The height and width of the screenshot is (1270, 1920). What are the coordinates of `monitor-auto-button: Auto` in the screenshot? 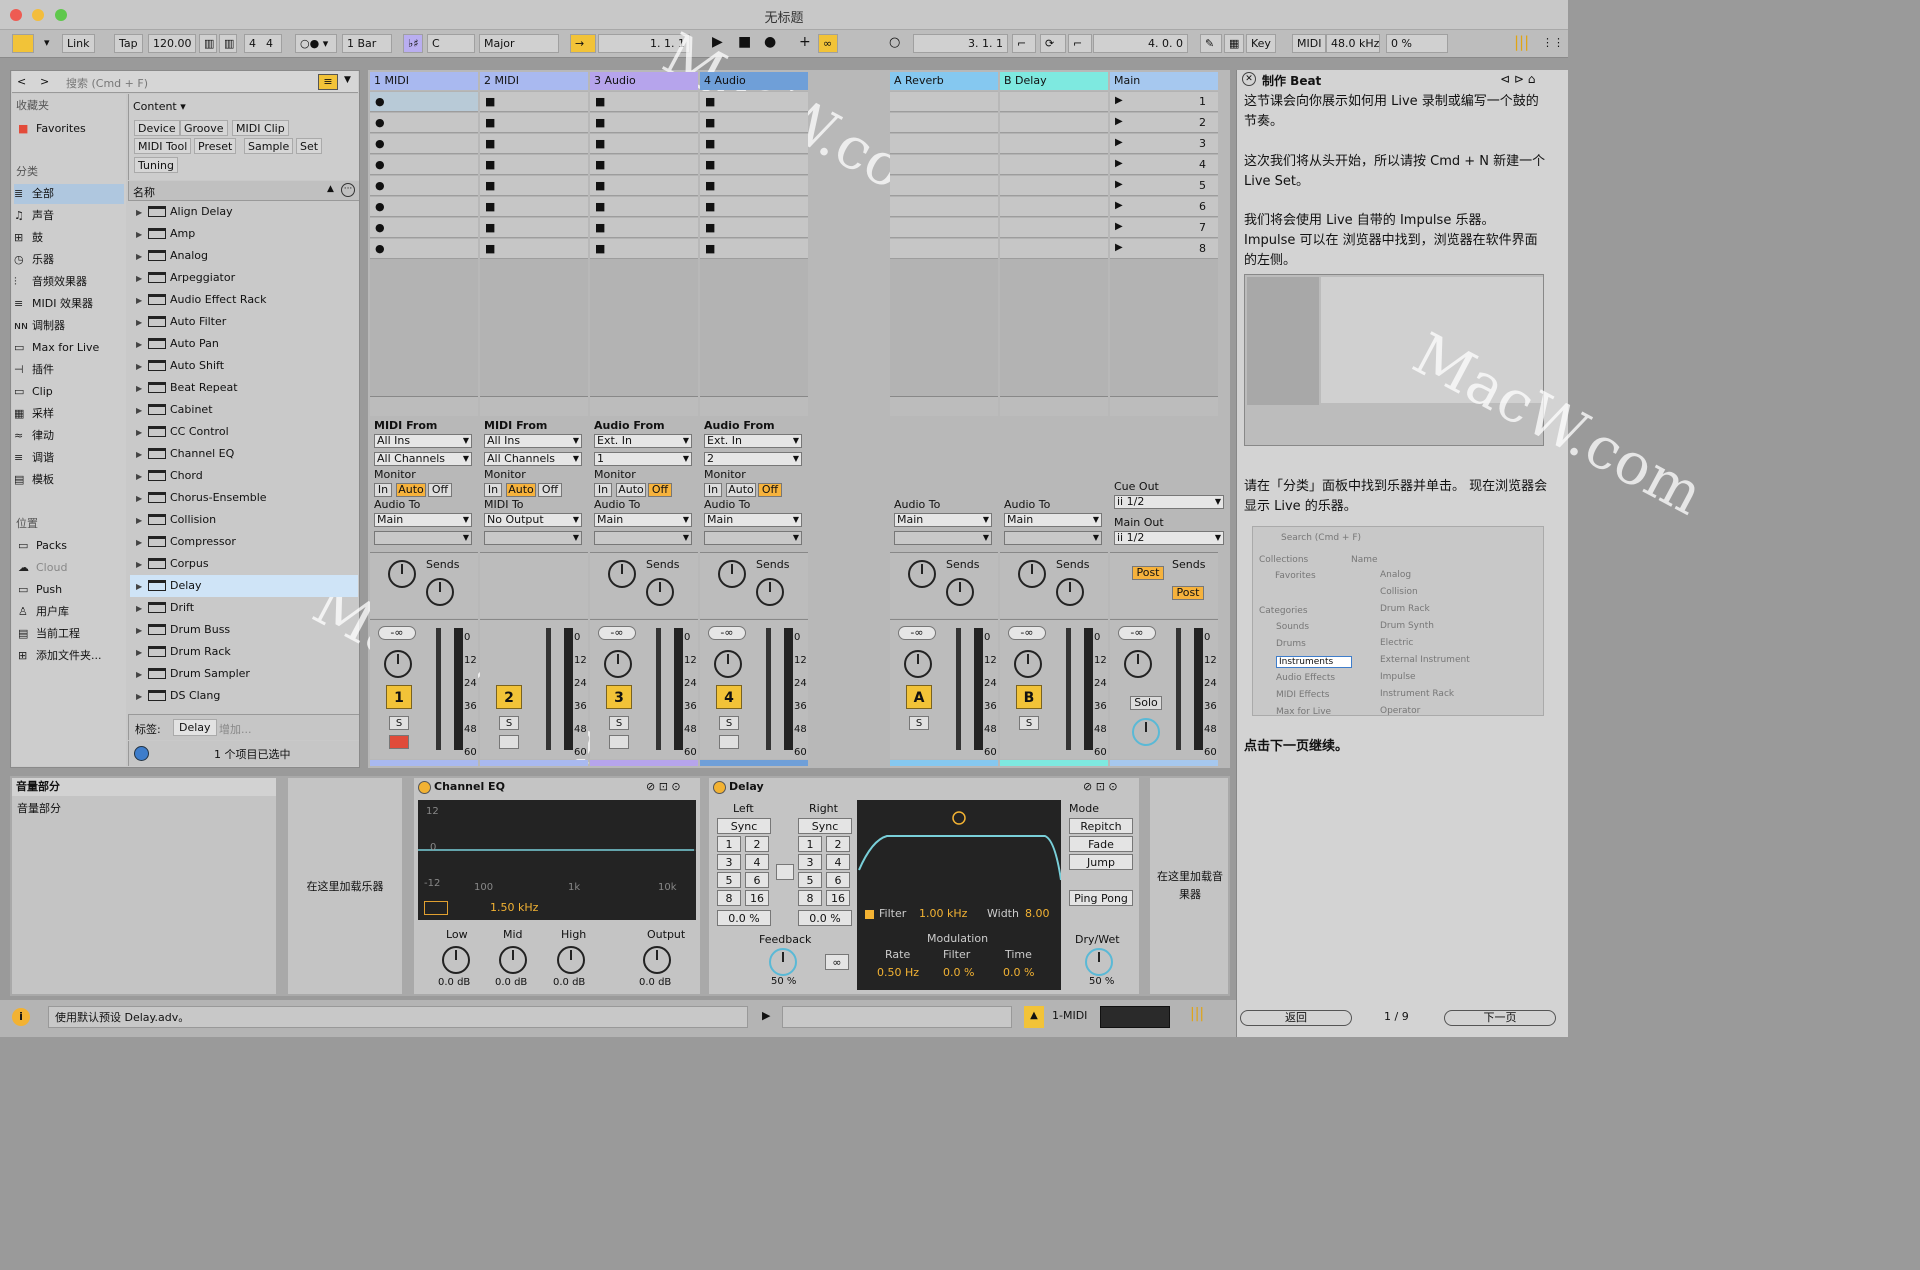 It's located at (631, 490).